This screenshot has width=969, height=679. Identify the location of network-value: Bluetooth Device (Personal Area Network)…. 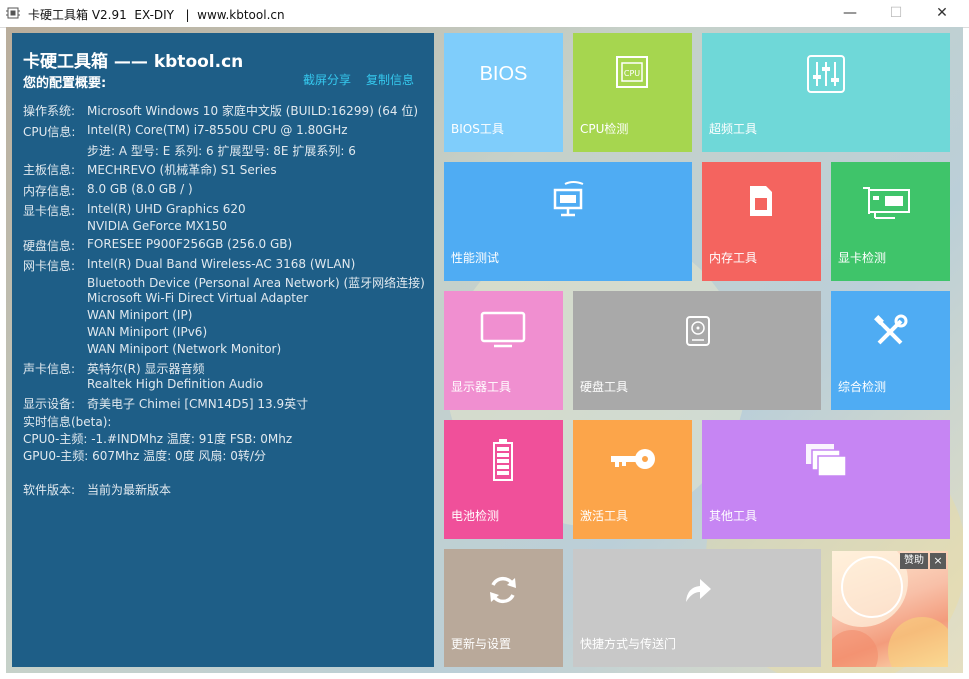
(256, 283).